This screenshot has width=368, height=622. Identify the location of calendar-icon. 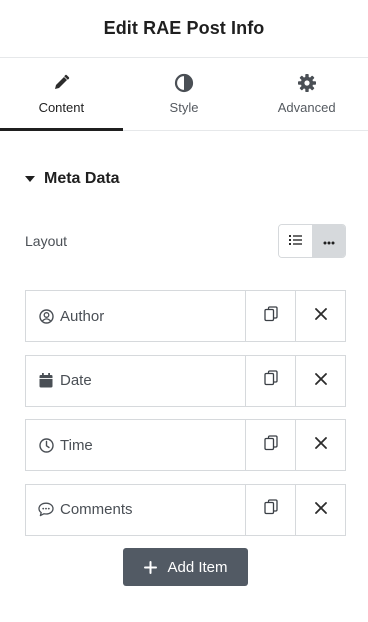
(46, 381).